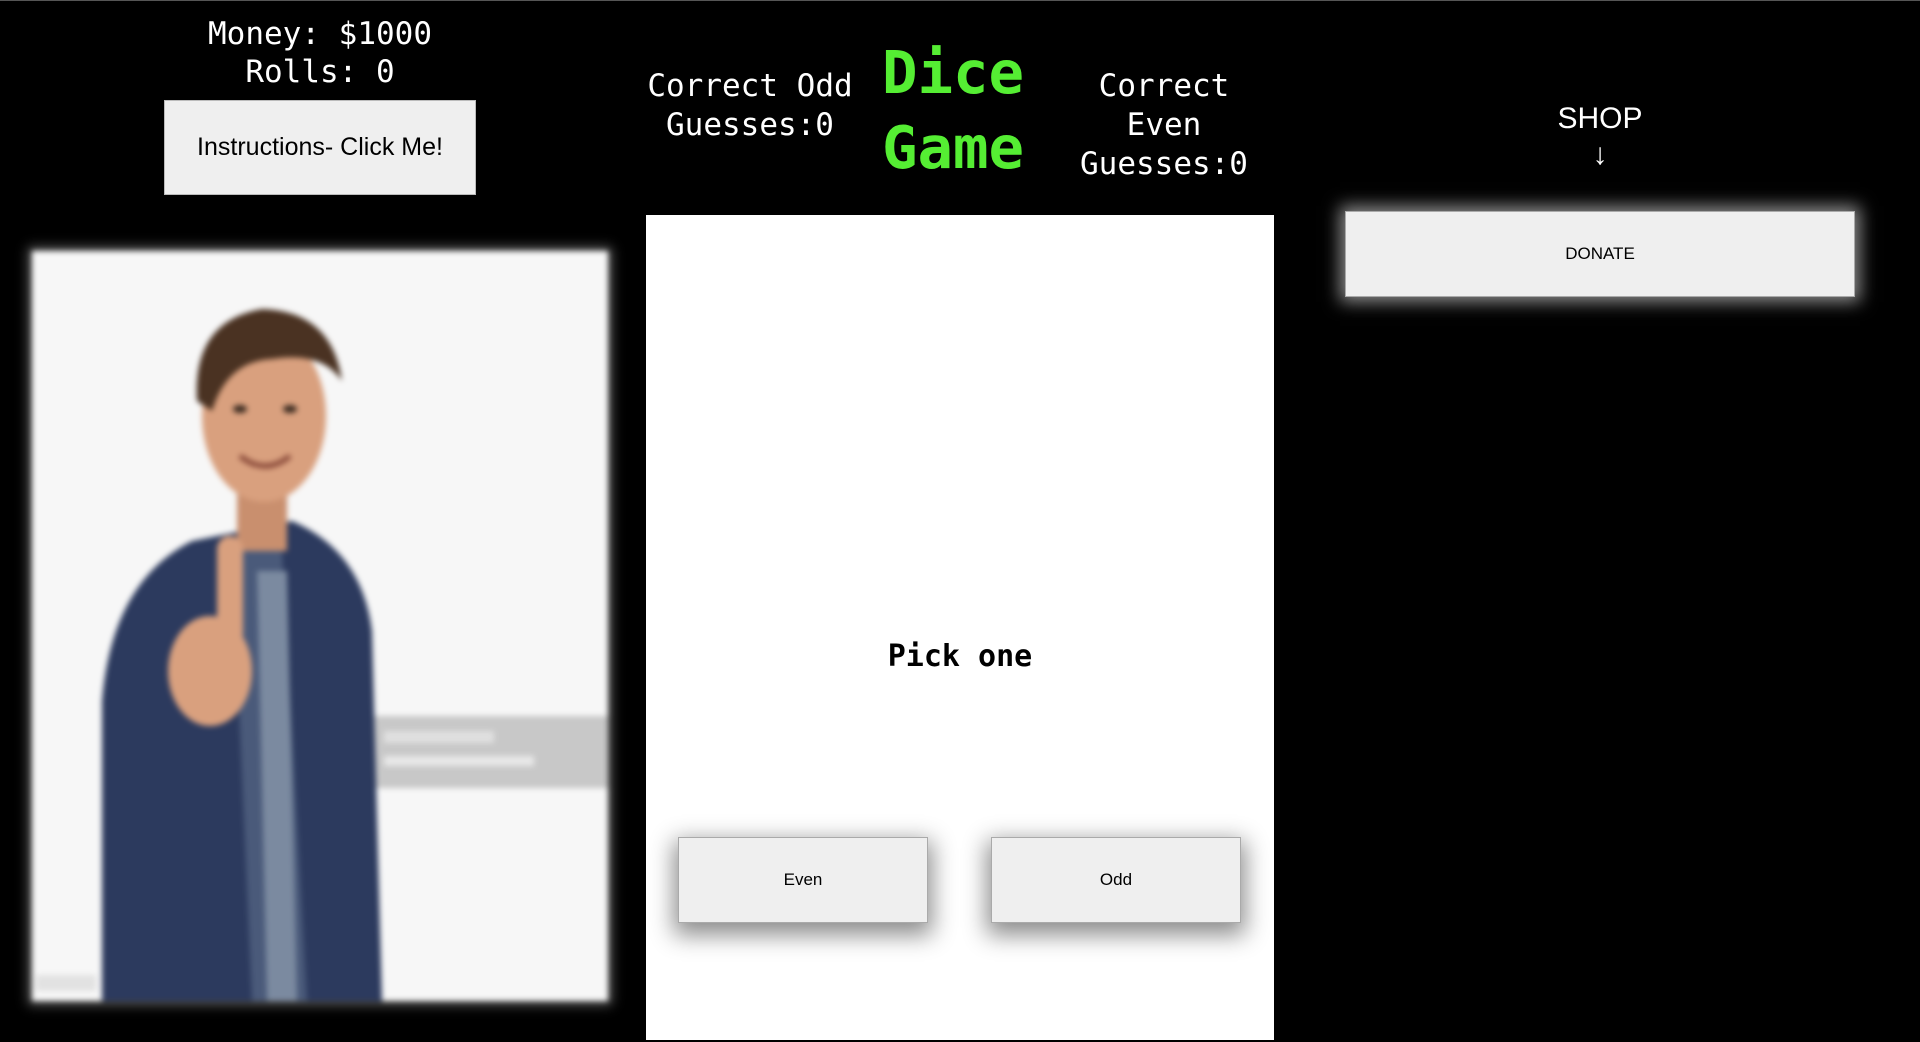 This screenshot has width=1920, height=1042. Describe the element at coordinates (1164, 105) in the screenshot. I see `correct-even-label: Correct Even` at that location.